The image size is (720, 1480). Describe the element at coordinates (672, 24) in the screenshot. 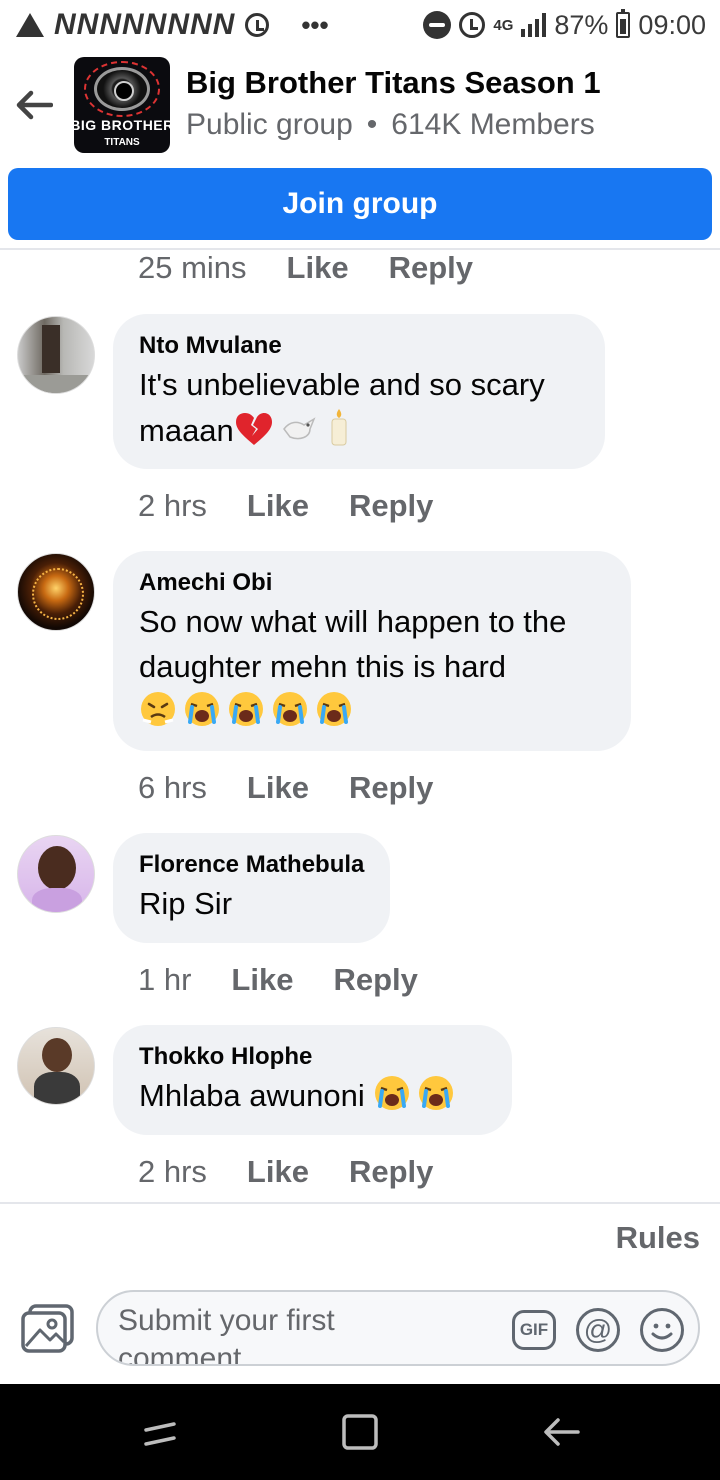

I see `clock: 09:00` at that location.